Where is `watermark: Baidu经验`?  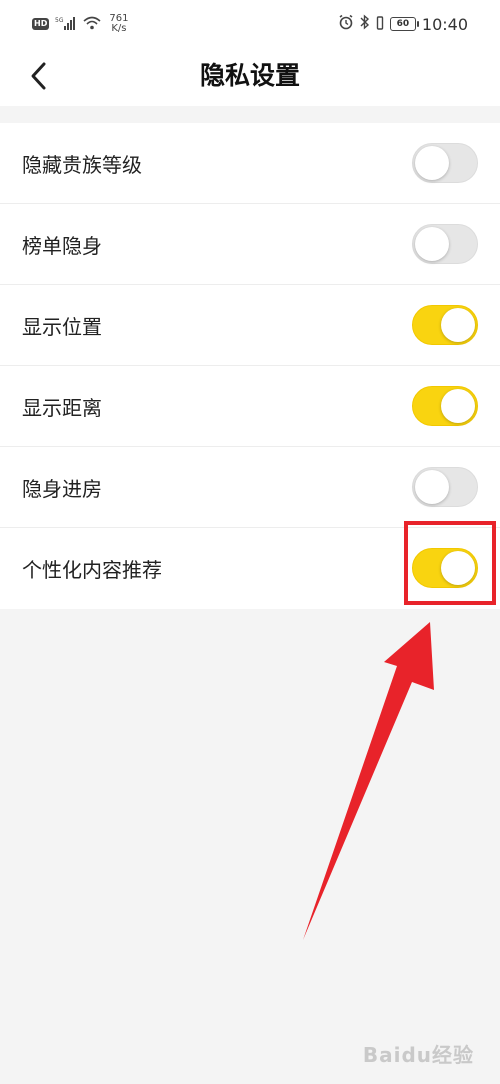 watermark: Baidu经验 is located at coordinates (418, 1055).